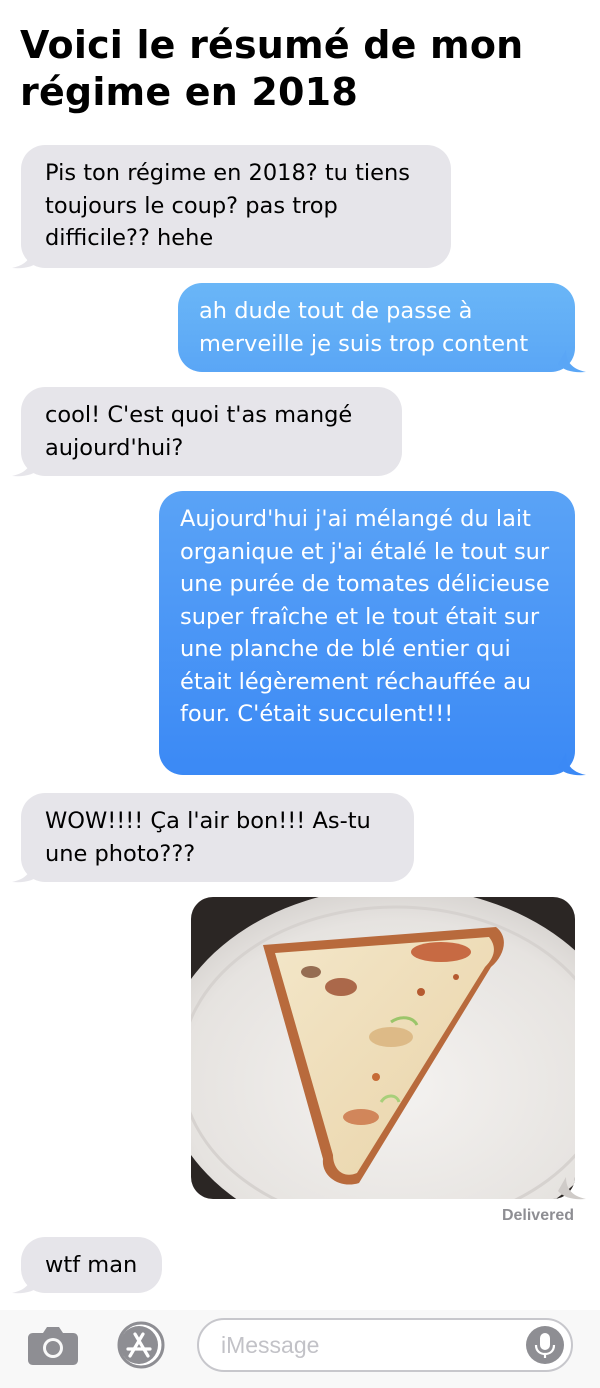 Image resolution: width=600 pixels, height=1388 pixels. Describe the element at coordinates (385, 1345) in the screenshot. I see `imessage-input: iMessage` at that location.